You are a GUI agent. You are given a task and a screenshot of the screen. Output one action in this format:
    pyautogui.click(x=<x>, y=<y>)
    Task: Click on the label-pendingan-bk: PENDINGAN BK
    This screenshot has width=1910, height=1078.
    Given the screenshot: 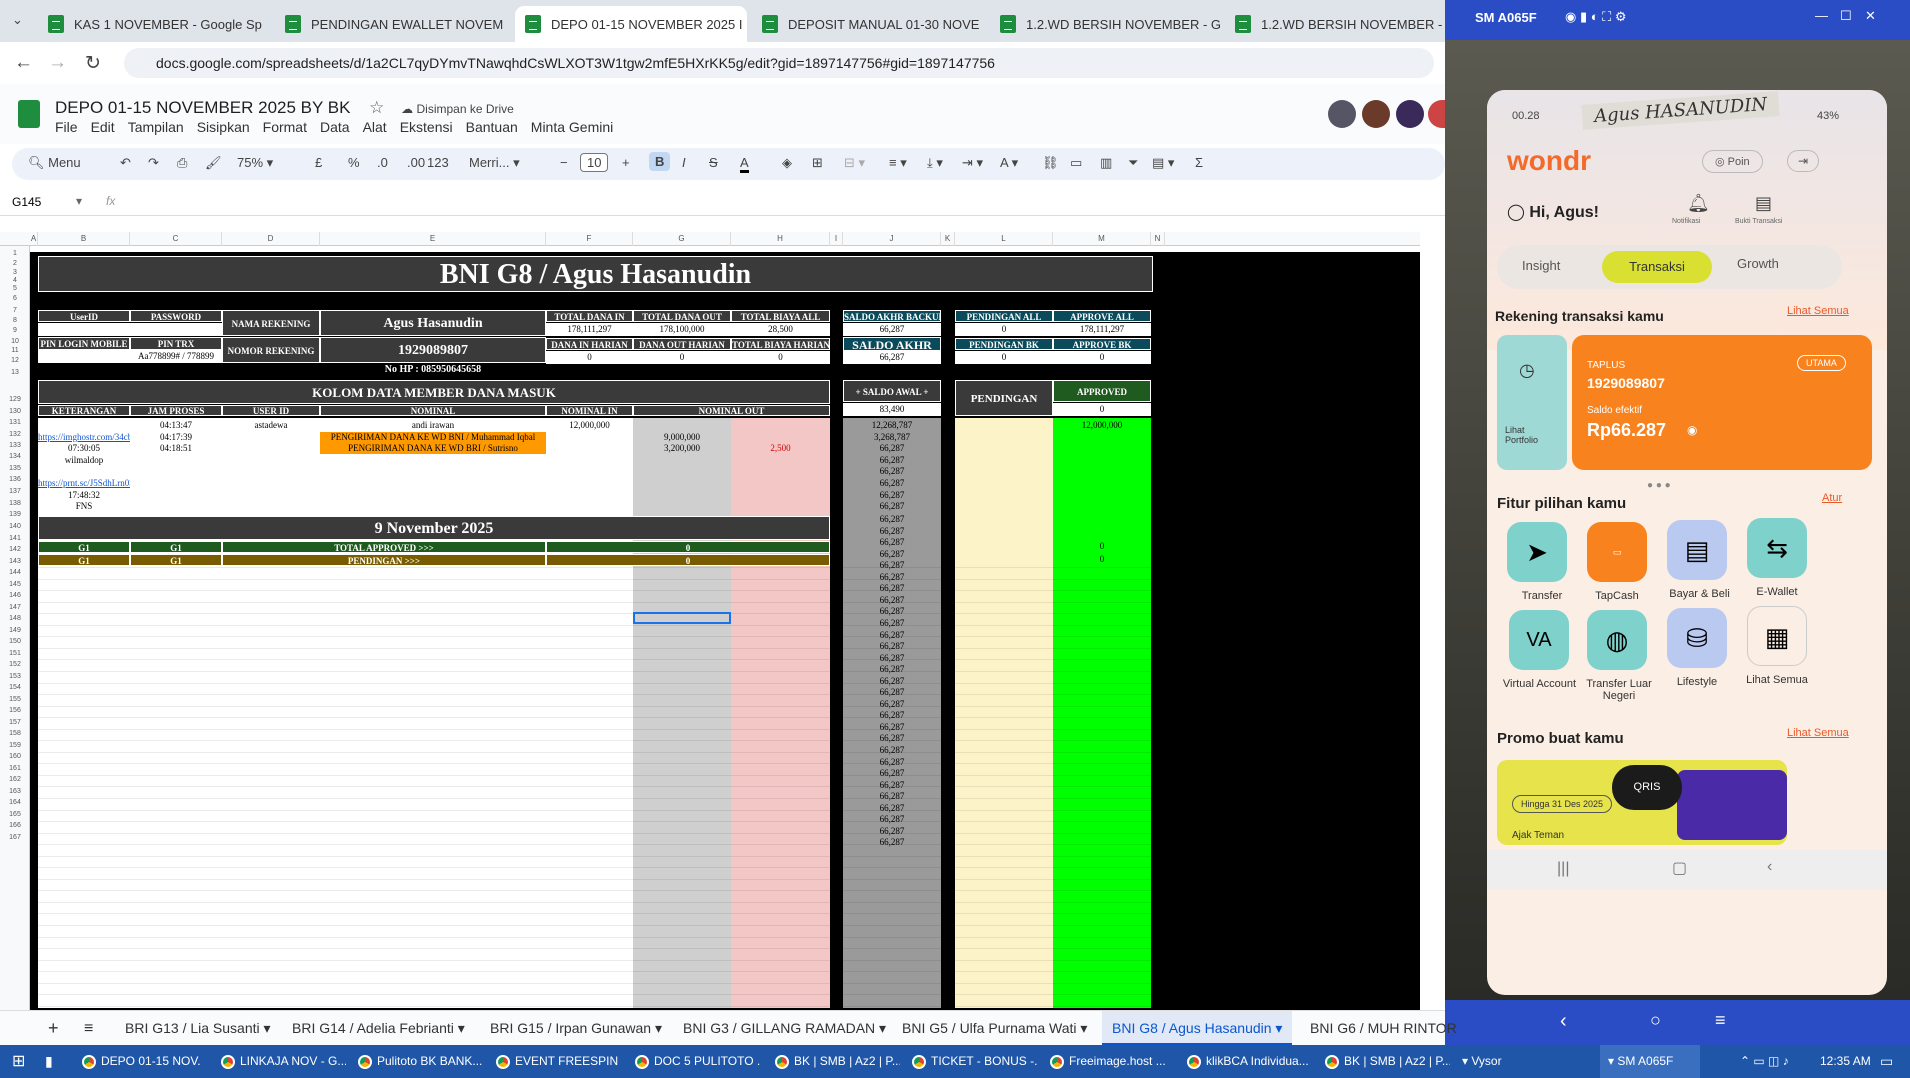 What is the action you would take?
    pyautogui.click(x=1004, y=344)
    